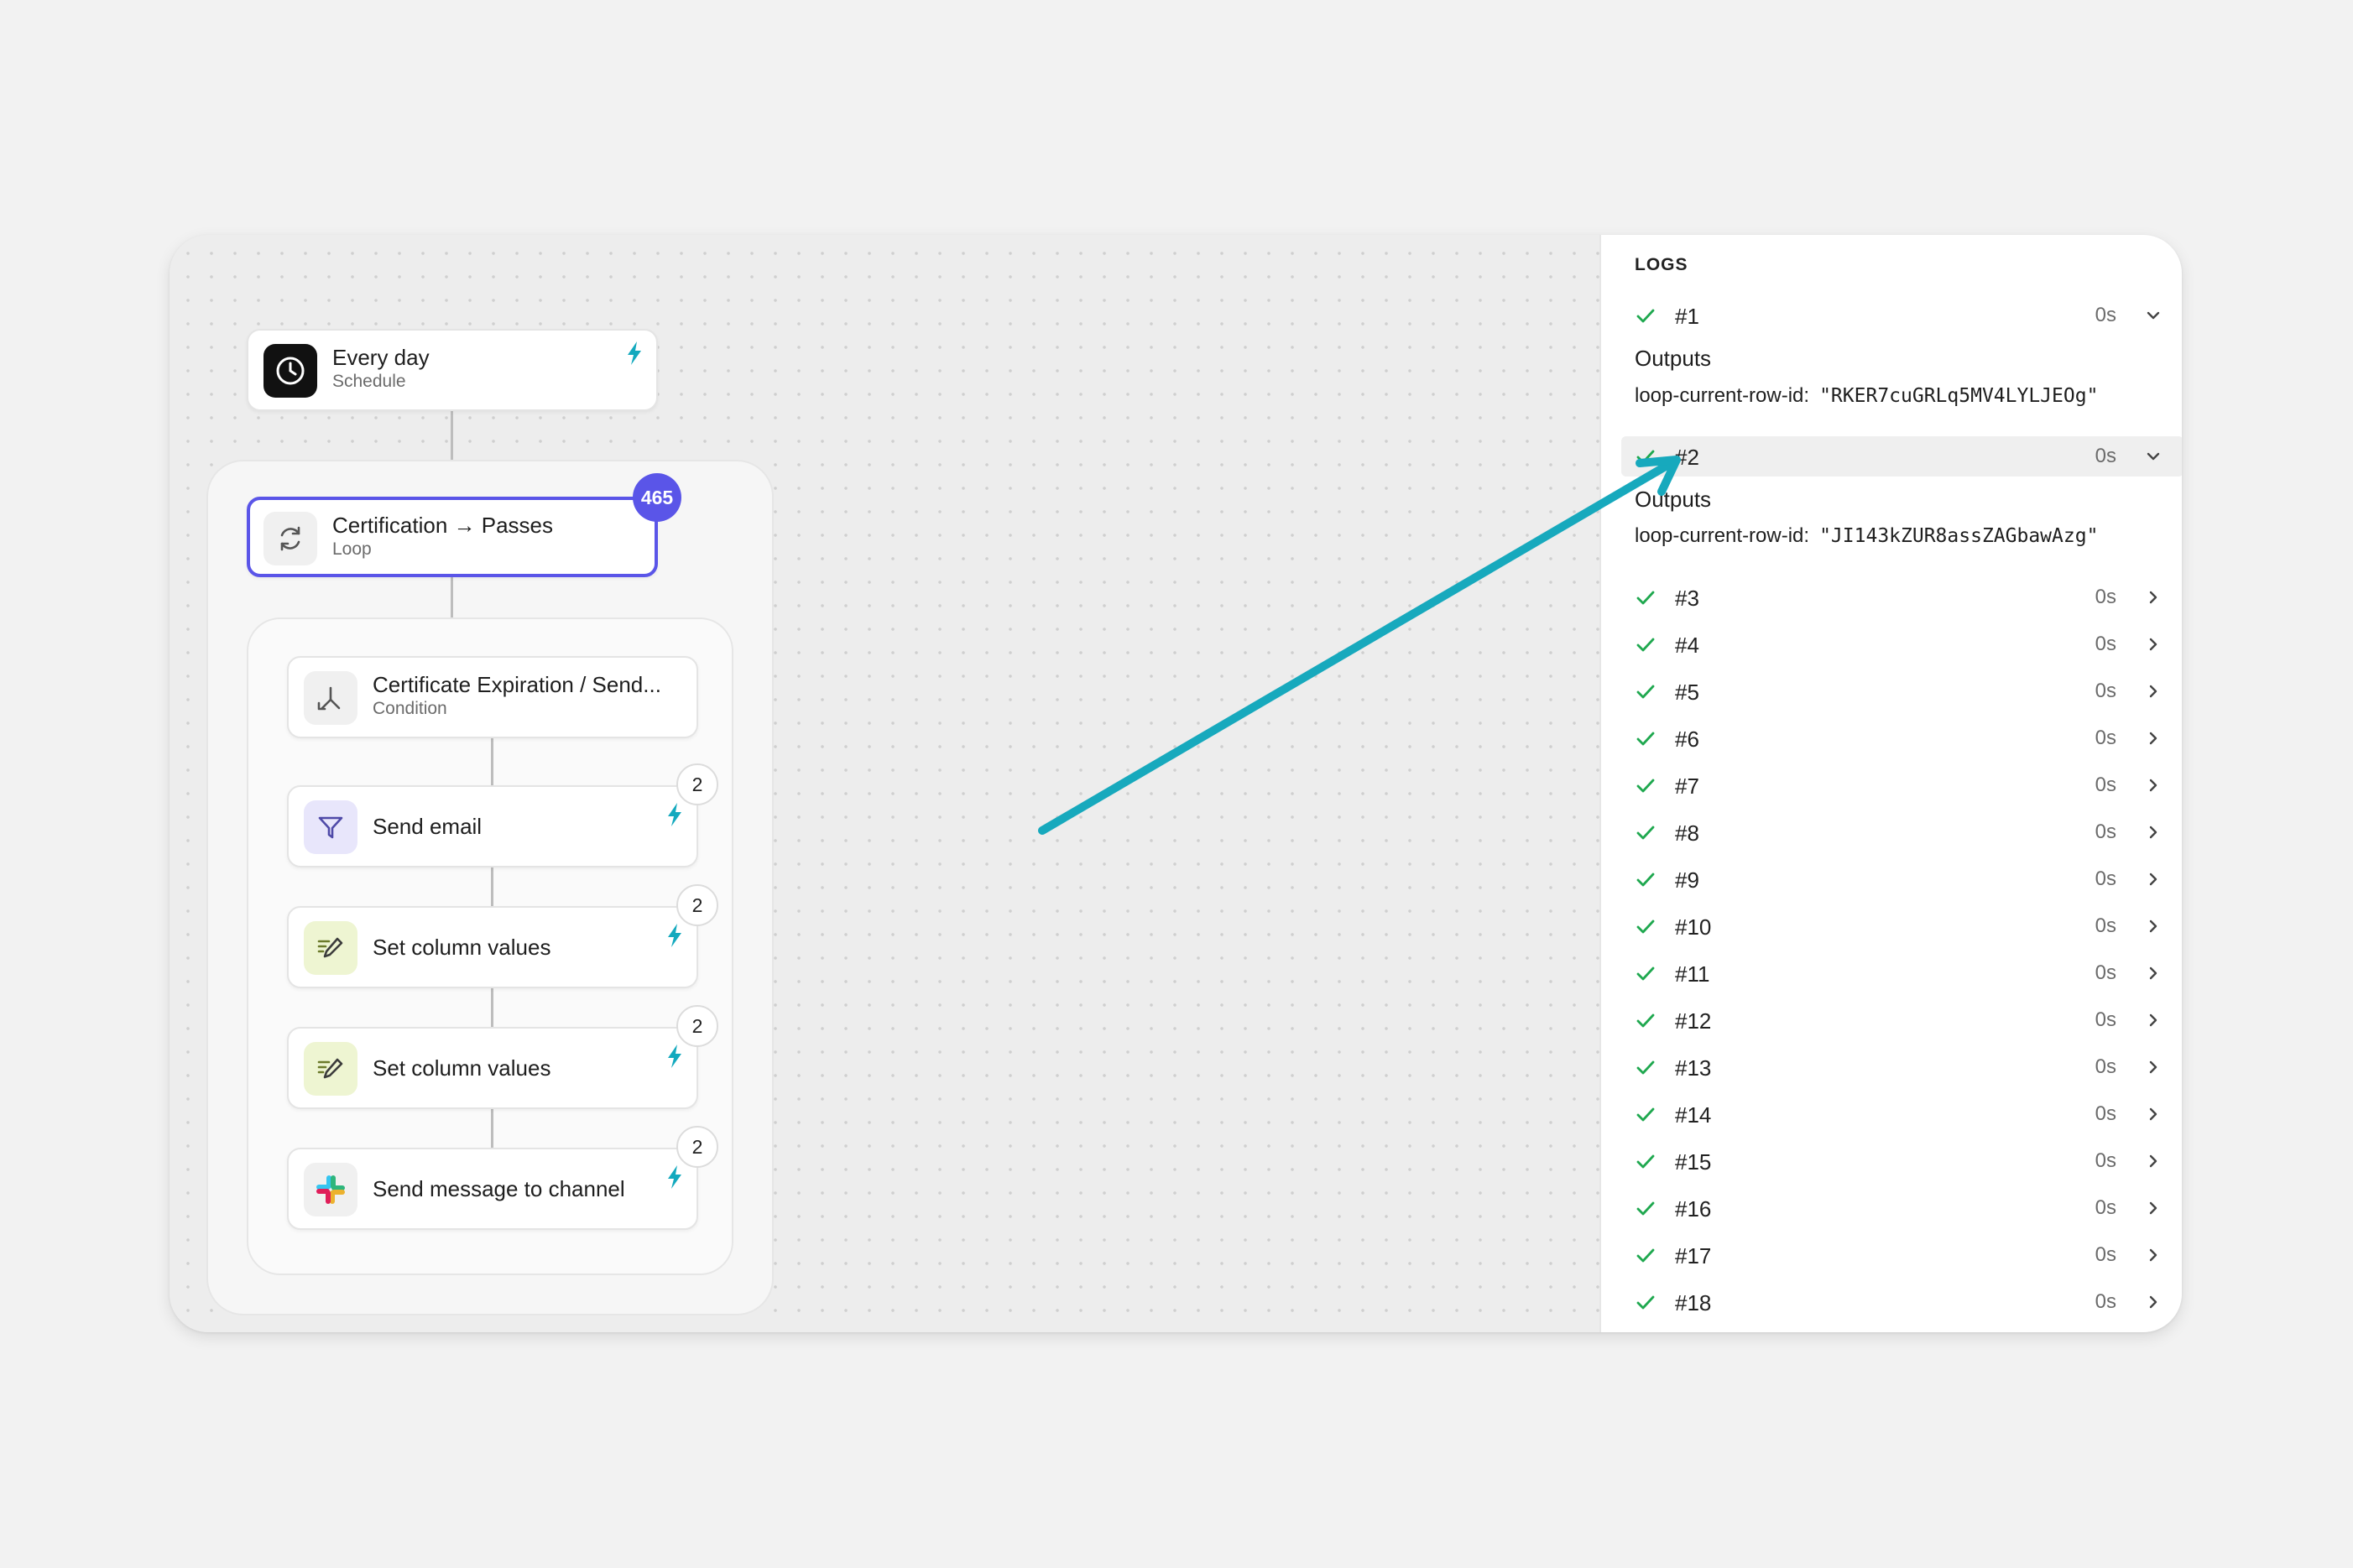 The width and height of the screenshot is (2353, 1568). What do you see at coordinates (499, 1189) in the screenshot?
I see `send-message-title: Send message to channel` at bounding box center [499, 1189].